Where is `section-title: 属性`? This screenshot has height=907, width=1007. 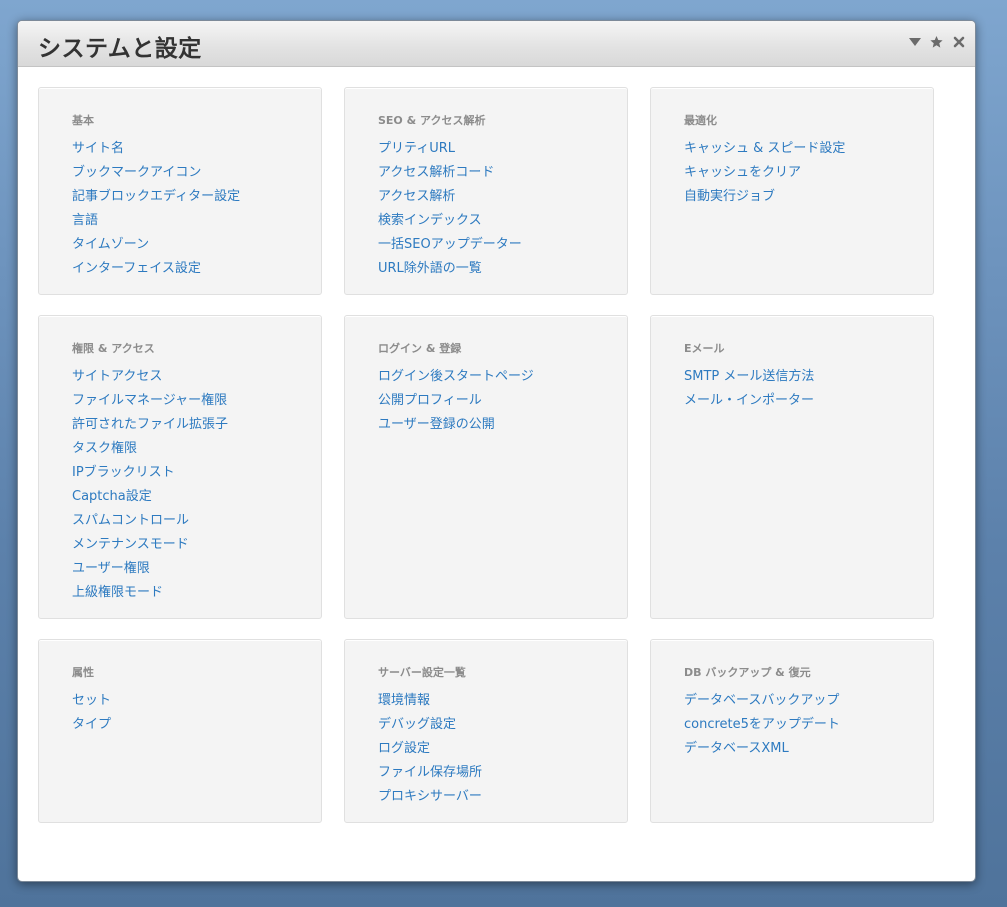 section-title: 属性 is located at coordinates (83, 672).